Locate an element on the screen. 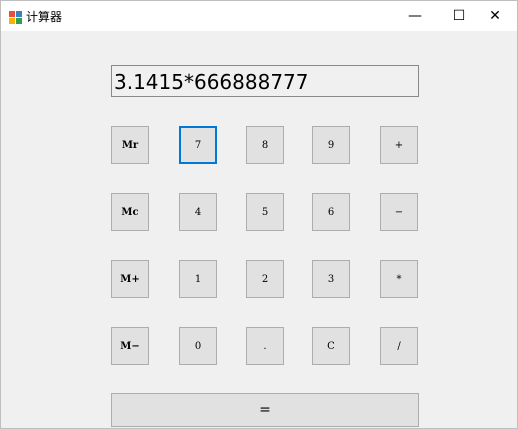 Image resolution: width=518 pixels, height=429 pixels. close-icon: ✕ is located at coordinates (495, 16).